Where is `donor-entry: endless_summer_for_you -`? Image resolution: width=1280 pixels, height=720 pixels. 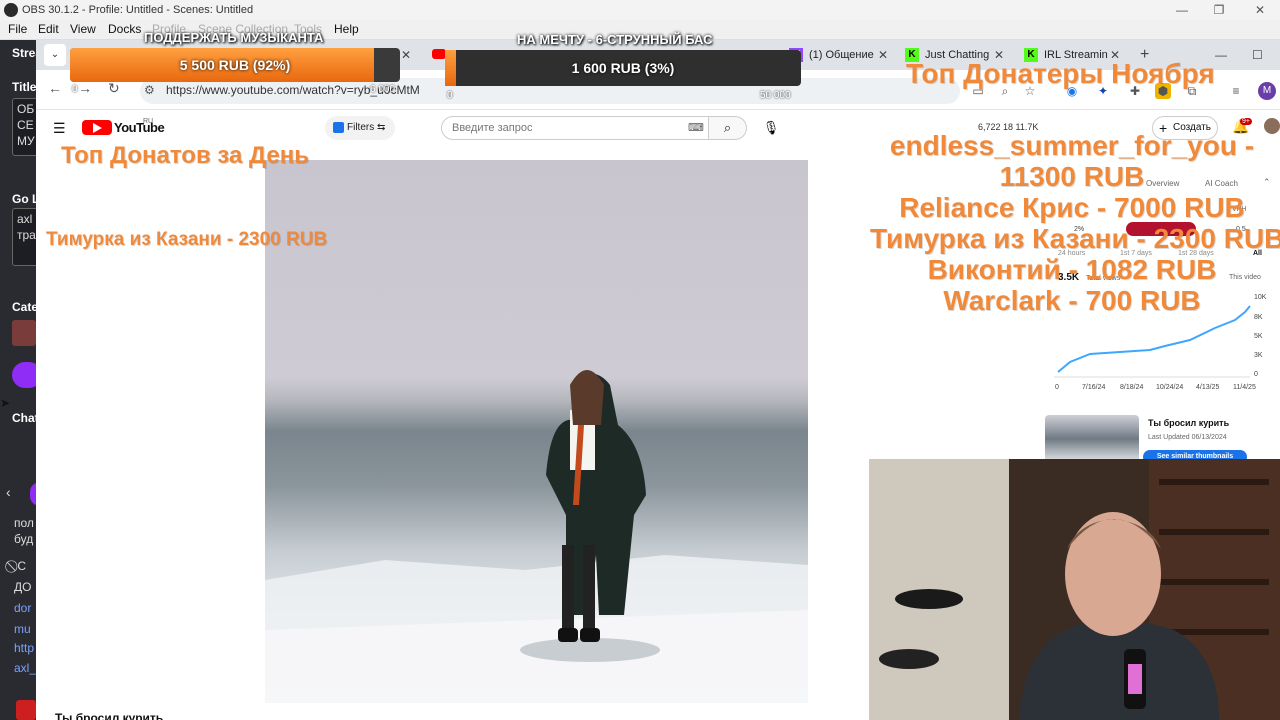 donor-entry: endless_summer_for_you - is located at coordinates (1072, 145).